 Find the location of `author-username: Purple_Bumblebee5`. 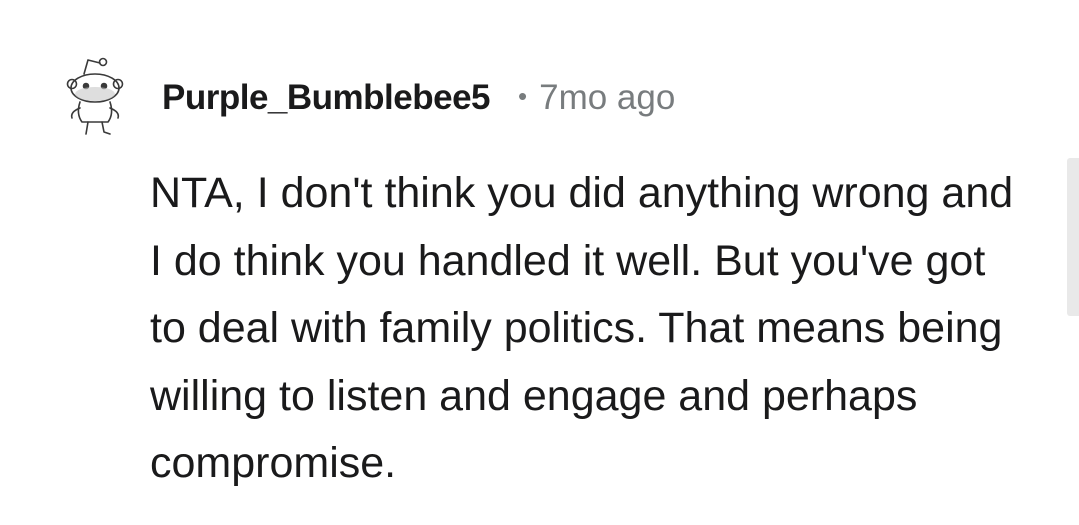

author-username: Purple_Bumblebee5 is located at coordinates (326, 98).